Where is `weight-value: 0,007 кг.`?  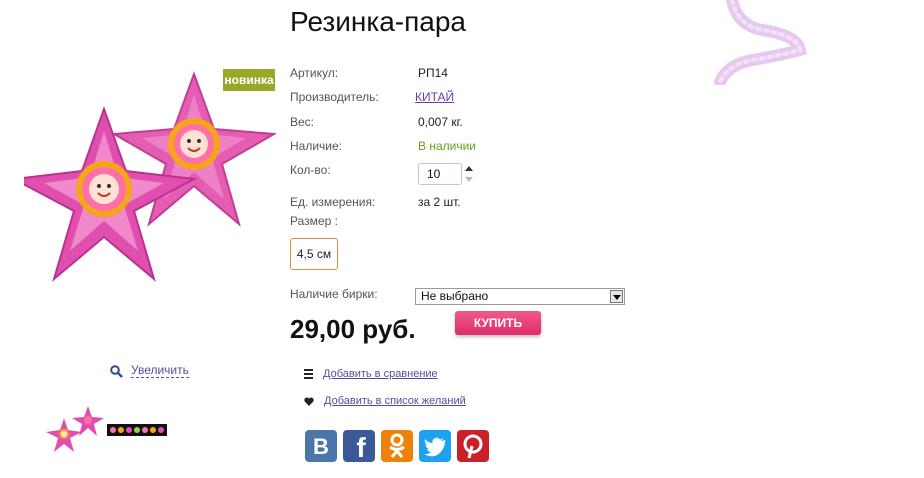
weight-value: 0,007 кг. is located at coordinates (440, 122).